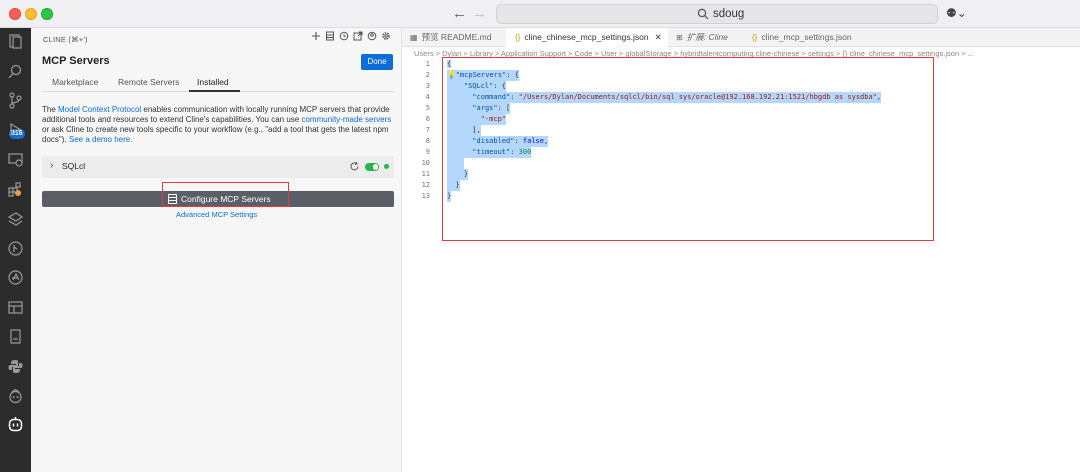  What do you see at coordinates (425, 185) in the screenshot?
I see `line-number: 12` at bounding box center [425, 185].